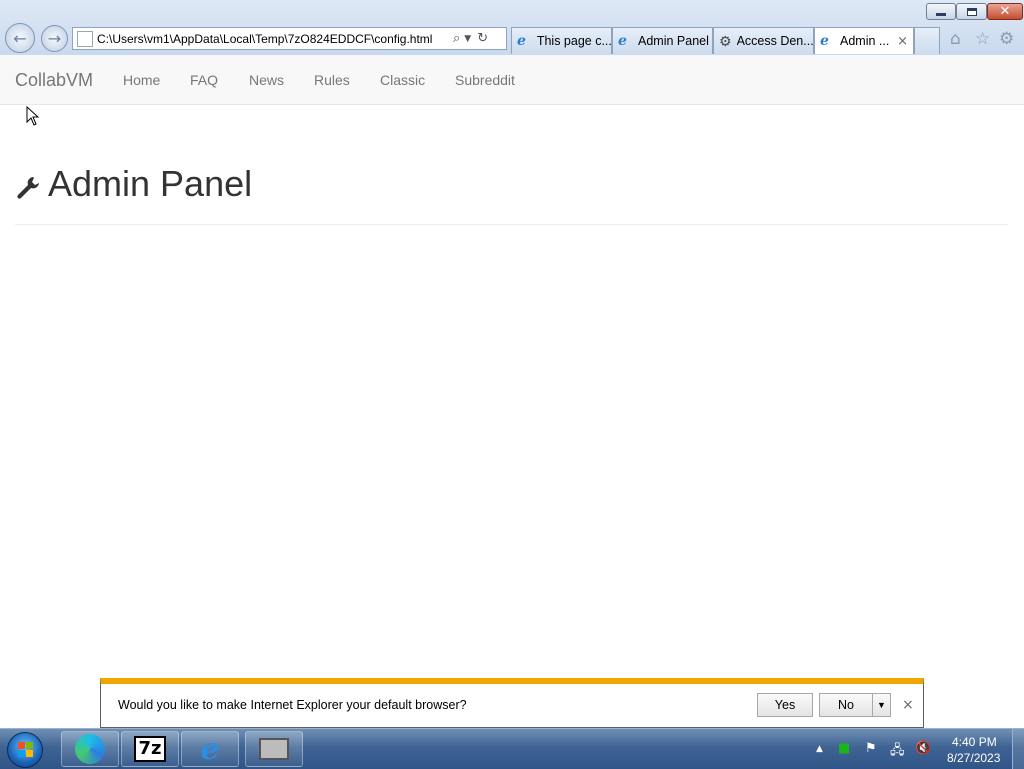 The height and width of the screenshot is (769, 1024). Describe the element at coordinates (844, 748) in the screenshot. I see `tray-app-icon: ■` at that location.